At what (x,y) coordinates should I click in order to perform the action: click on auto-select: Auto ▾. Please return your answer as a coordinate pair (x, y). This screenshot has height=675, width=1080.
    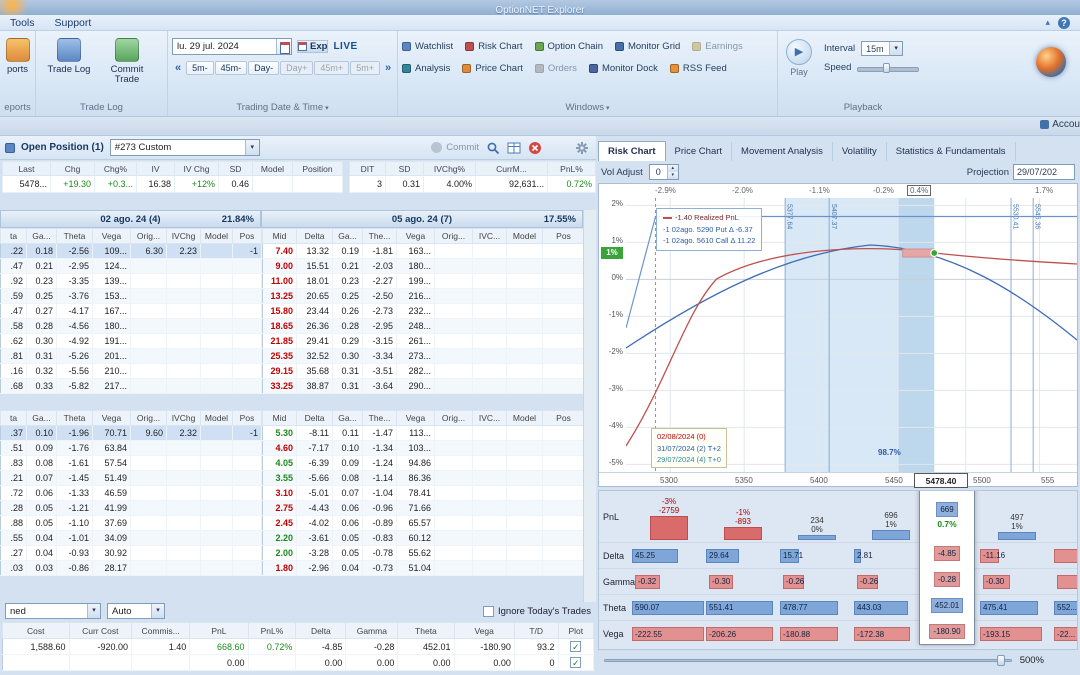
    Looking at the image, I should click on (136, 611).